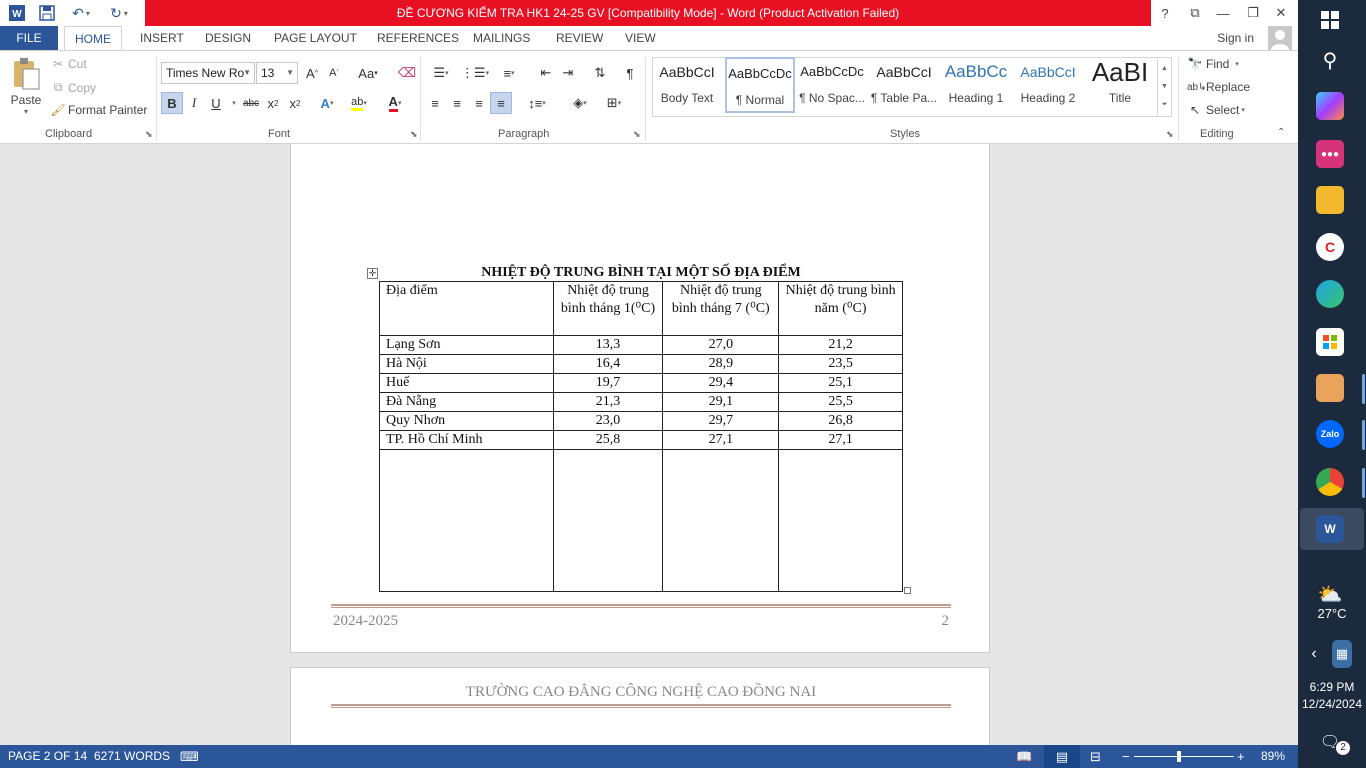 This screenshot has height=768, width=1366. I want to click on cut-button: ✂ Cut, so click(68, 64).